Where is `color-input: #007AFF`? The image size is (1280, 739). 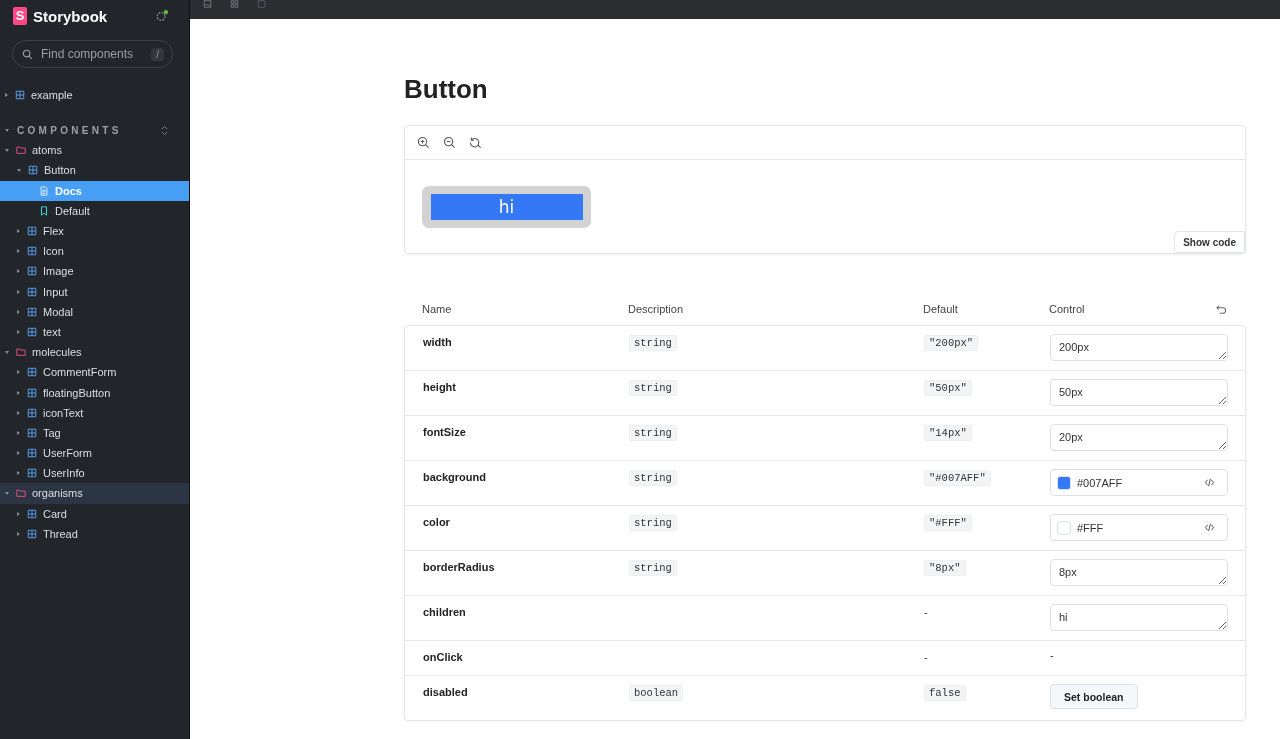
color-input: #007AFF is located at coordinates (1139, 482).